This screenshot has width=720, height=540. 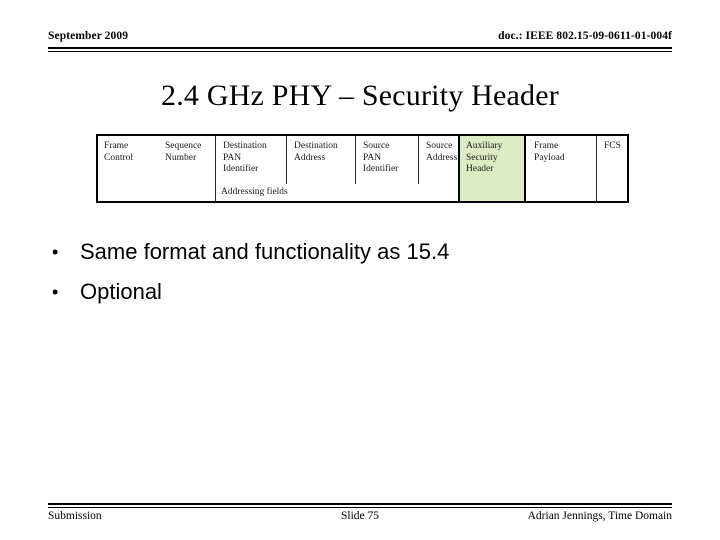 I want to click on frame-divider-dest-addr-src-pan, so click(x=355, y=160).